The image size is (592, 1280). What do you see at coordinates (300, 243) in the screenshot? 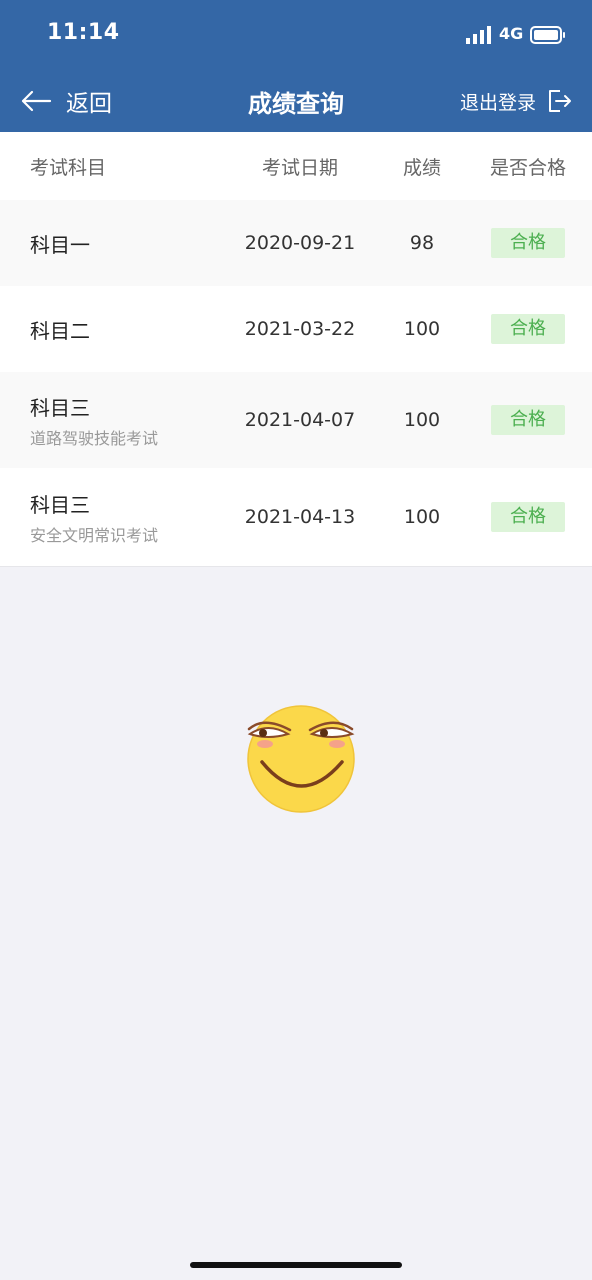
I see `date-cell: 2020-09-21` at bounding box center [300, 243].